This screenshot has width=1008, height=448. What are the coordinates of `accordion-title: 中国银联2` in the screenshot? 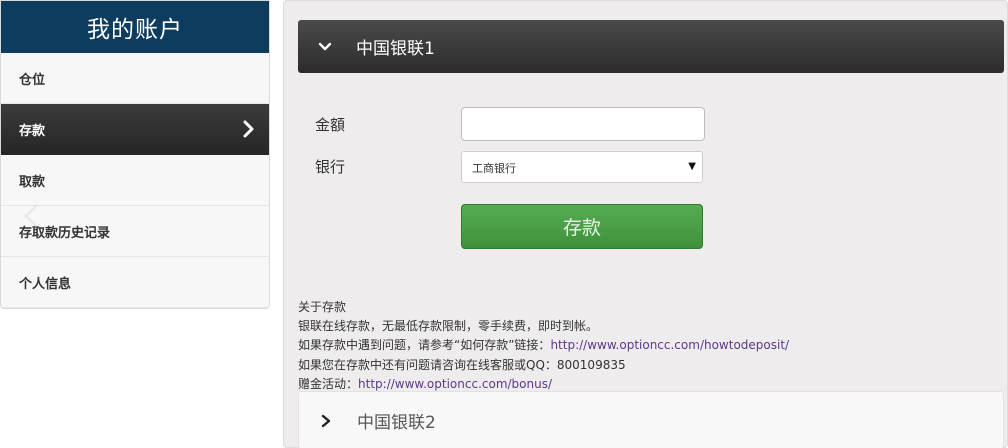 It's located at (396, 423).